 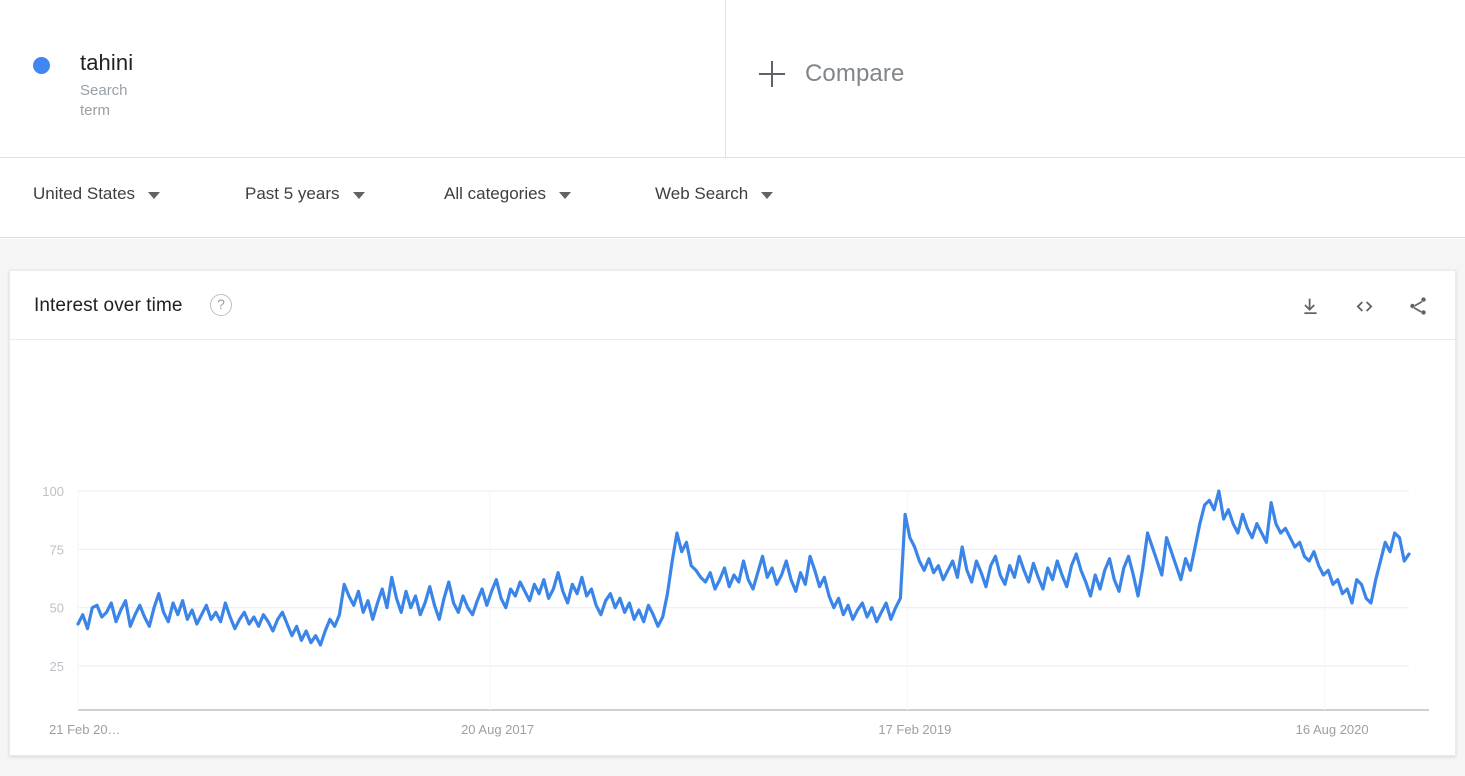 I want to click on y-axis-tick-label: 25, so click(x=57, y=666).